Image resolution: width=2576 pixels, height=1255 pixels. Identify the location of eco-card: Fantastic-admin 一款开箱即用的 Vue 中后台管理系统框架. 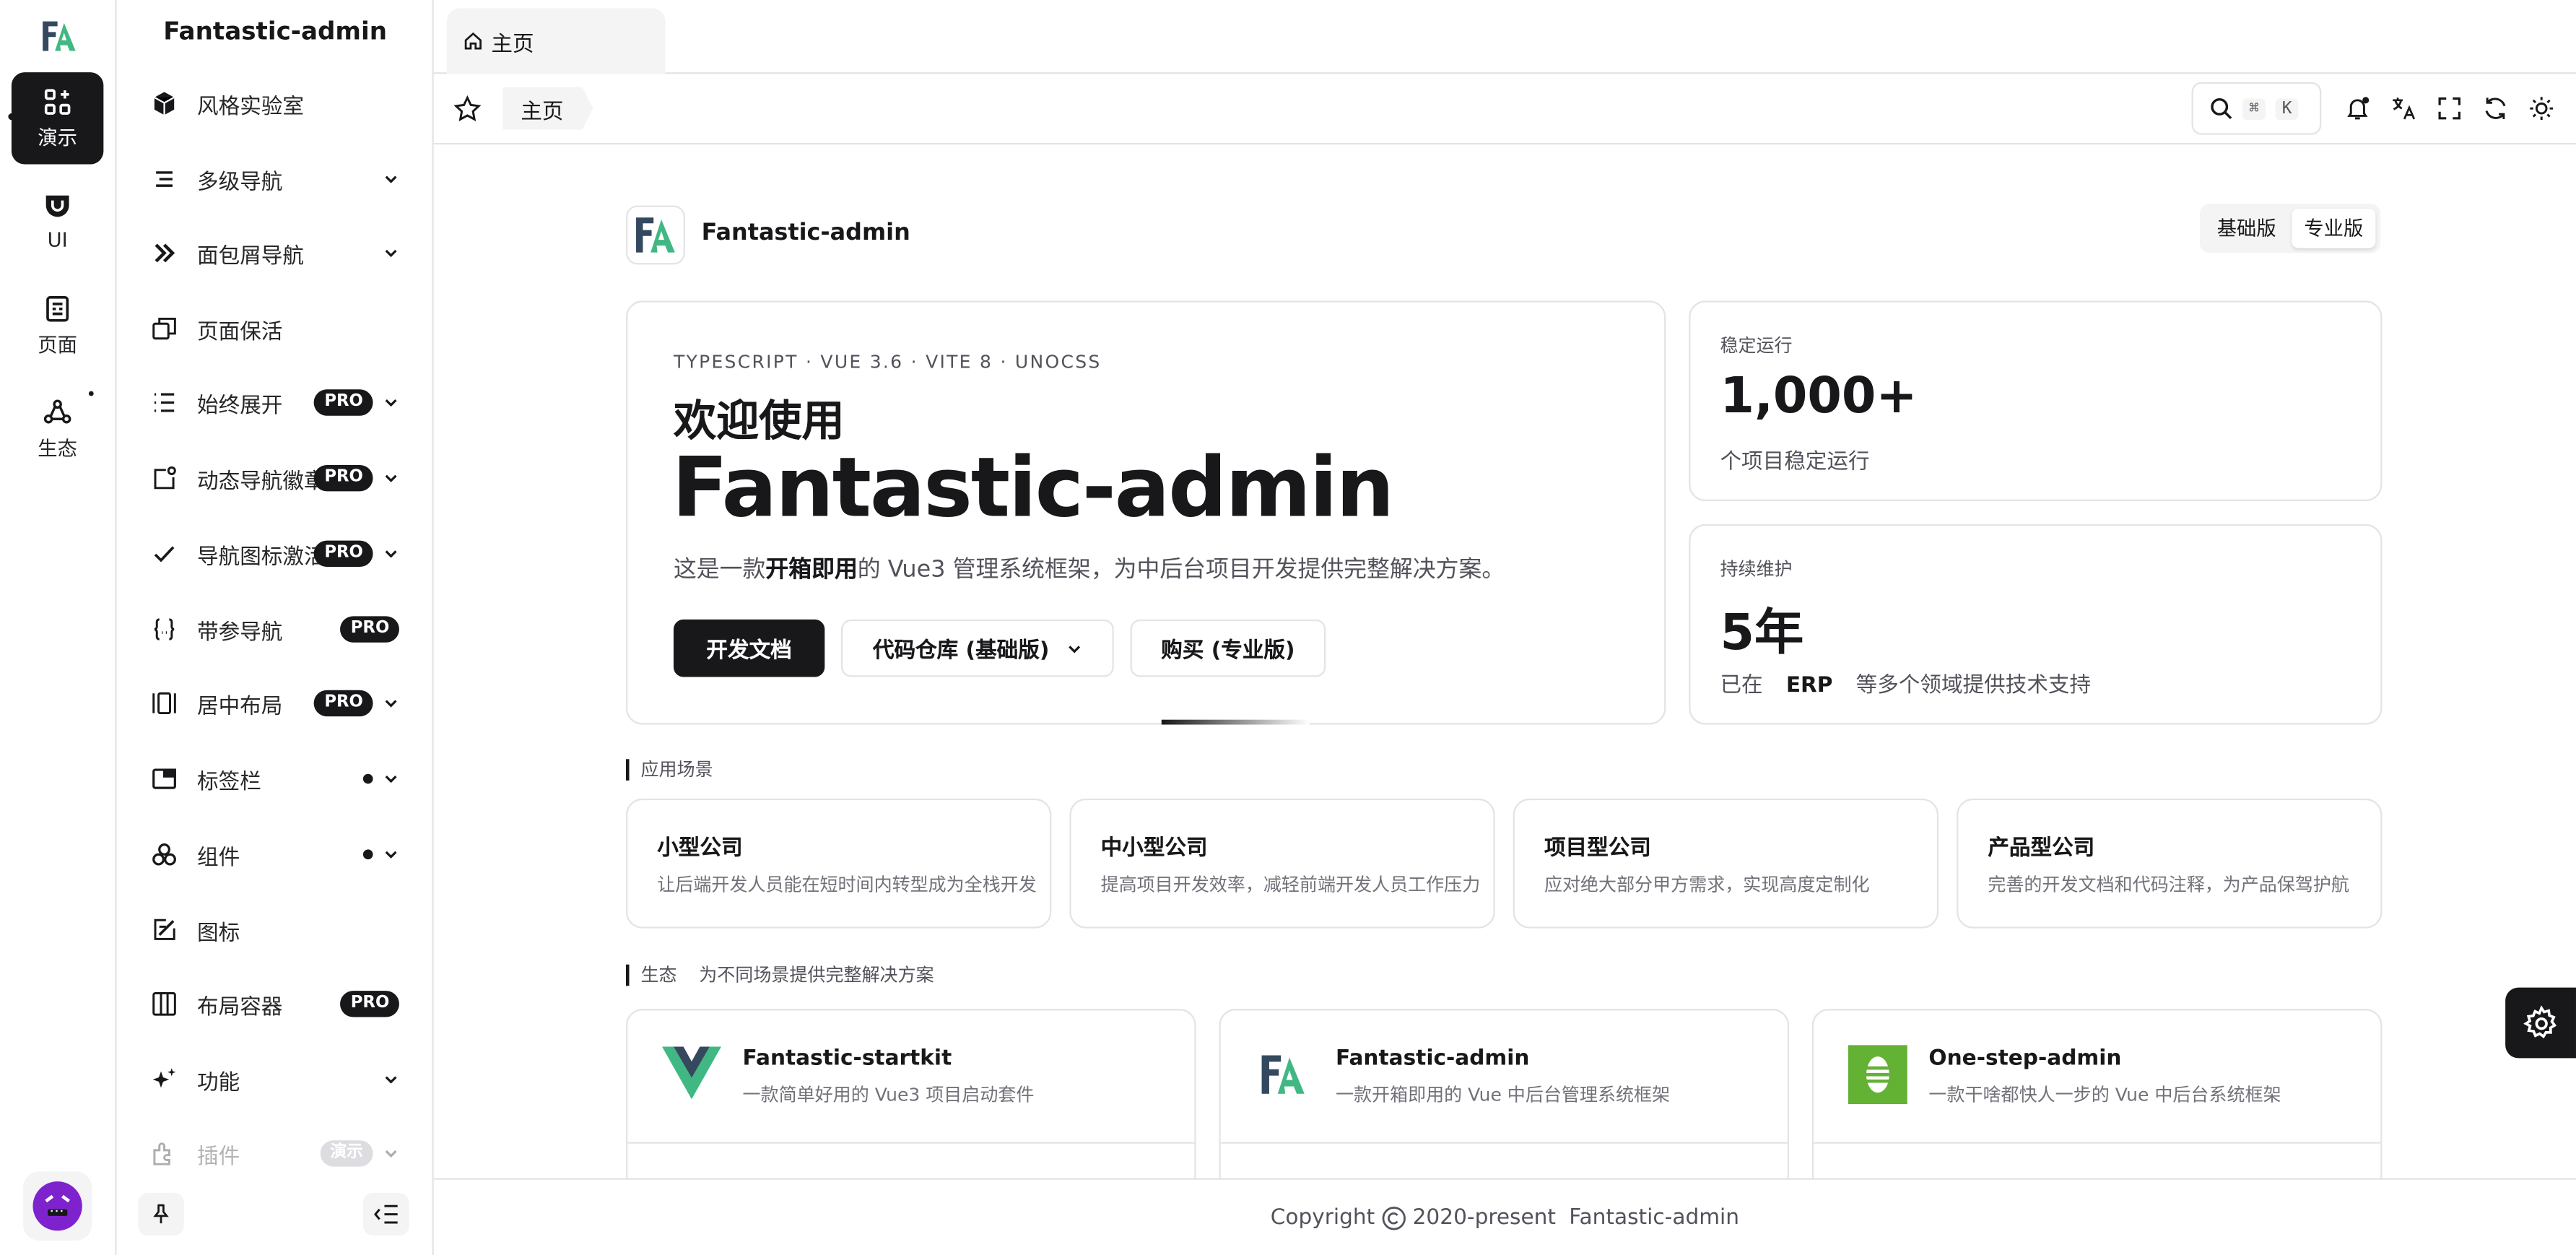
(1505, 1093).